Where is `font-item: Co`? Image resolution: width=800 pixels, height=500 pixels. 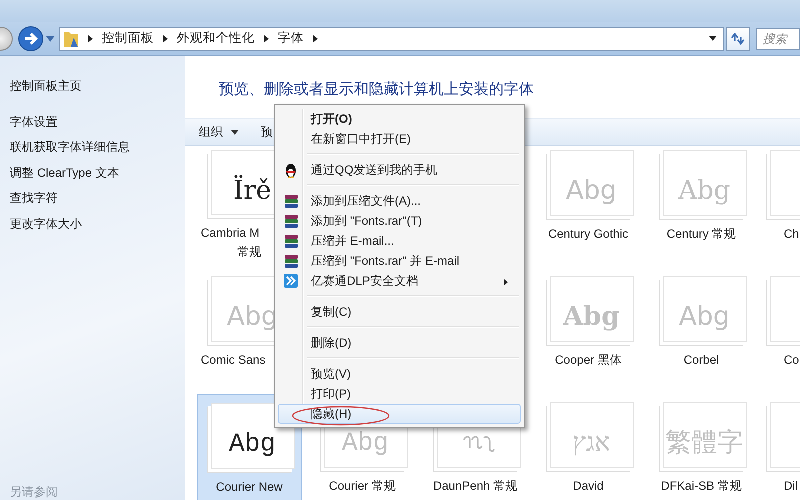 font-item: Co is located at coordinates (781, 327).